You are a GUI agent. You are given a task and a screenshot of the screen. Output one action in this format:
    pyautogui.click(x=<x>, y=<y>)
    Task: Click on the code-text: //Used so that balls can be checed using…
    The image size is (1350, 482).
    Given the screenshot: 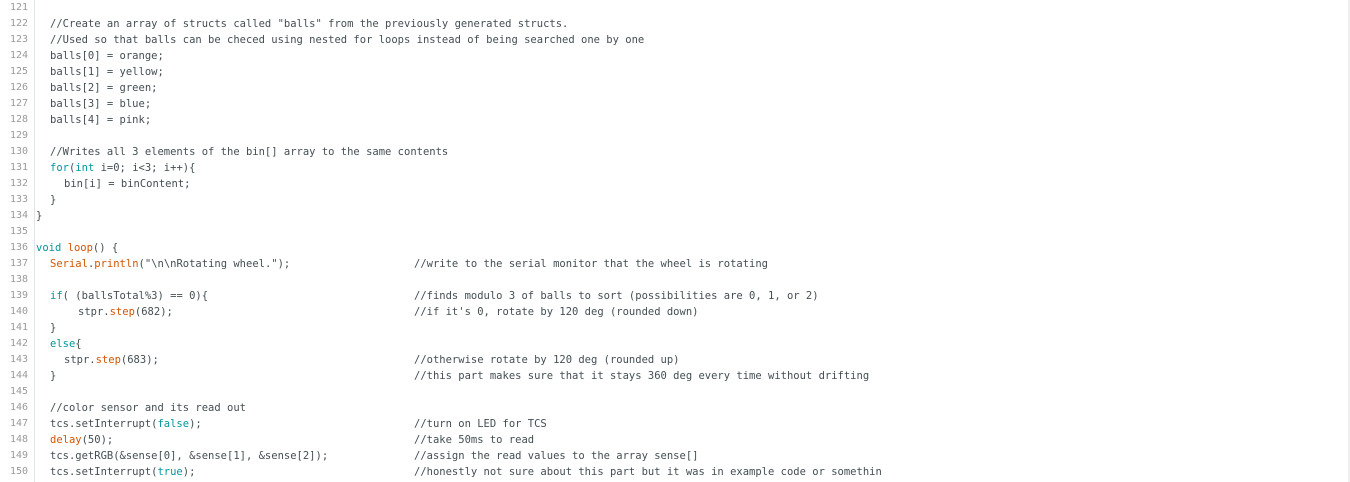 What is the action you would take?
    pyautogui.click(x=347, y=40)
    